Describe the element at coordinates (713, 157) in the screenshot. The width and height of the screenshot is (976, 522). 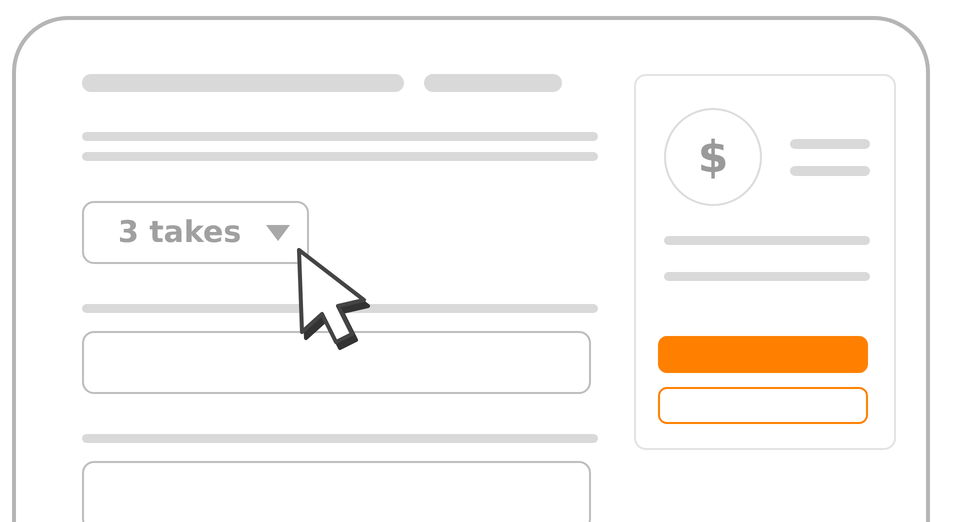
I see `currency-badge: $` at that location.